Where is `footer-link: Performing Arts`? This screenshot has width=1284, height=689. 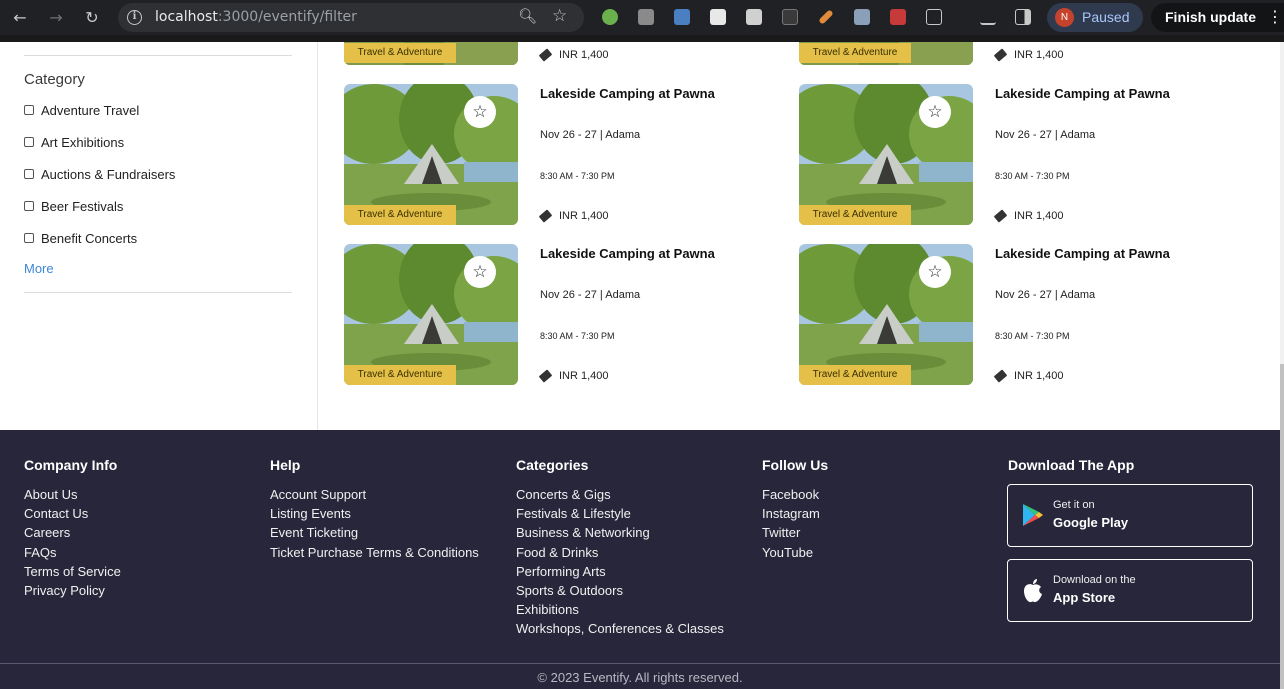
footer-link: Performing Arts is located at coordinates (620, 571).